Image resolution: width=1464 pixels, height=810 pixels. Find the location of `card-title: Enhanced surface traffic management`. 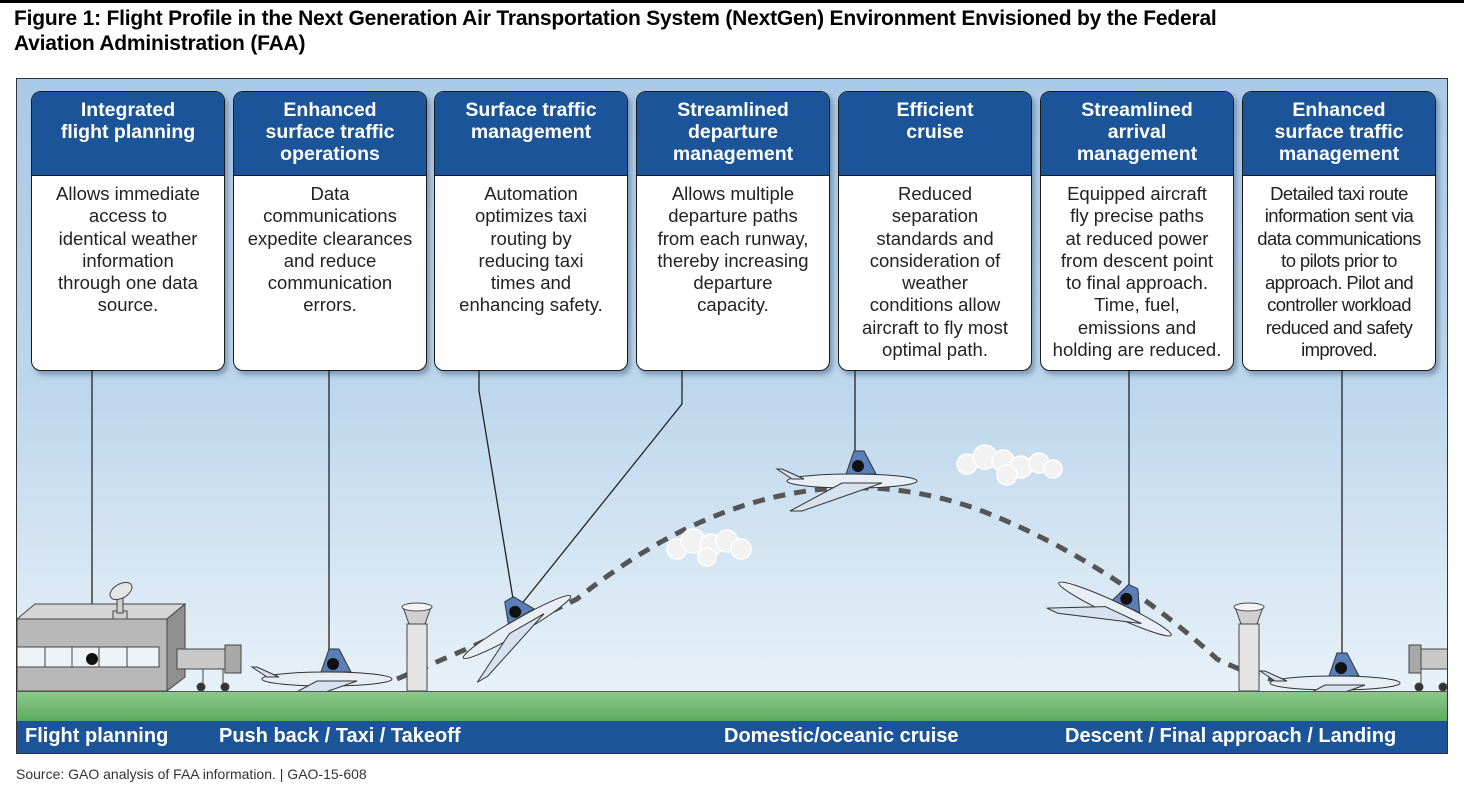

card-title: Enhanced surface traffic management is located at coordinates (1339, 134).